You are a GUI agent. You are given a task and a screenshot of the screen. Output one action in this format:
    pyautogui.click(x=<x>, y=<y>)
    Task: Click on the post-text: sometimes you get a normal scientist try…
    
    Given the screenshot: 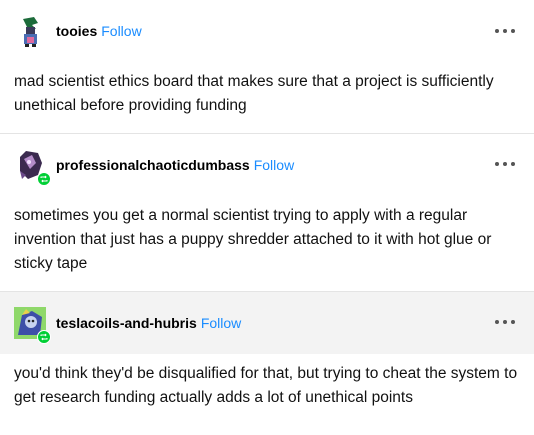 What is the action you would take?
    pyautogui.click(x=253, y=239)
    